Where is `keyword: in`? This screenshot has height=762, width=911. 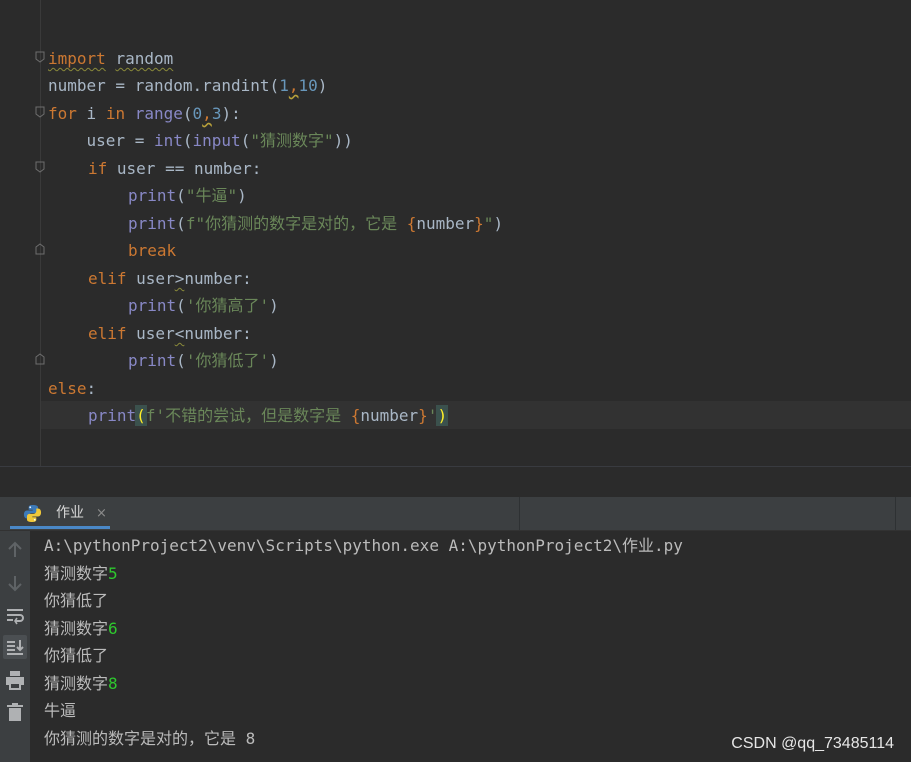 keyword: in is located at coordinates (115, 113).